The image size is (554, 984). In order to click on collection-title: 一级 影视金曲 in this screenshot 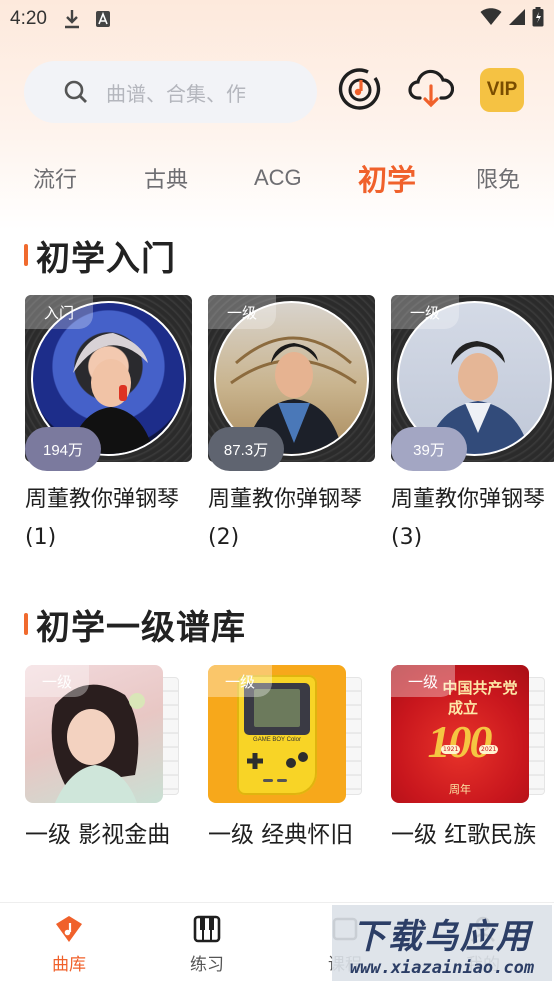, I will do `click(98, 835)`.